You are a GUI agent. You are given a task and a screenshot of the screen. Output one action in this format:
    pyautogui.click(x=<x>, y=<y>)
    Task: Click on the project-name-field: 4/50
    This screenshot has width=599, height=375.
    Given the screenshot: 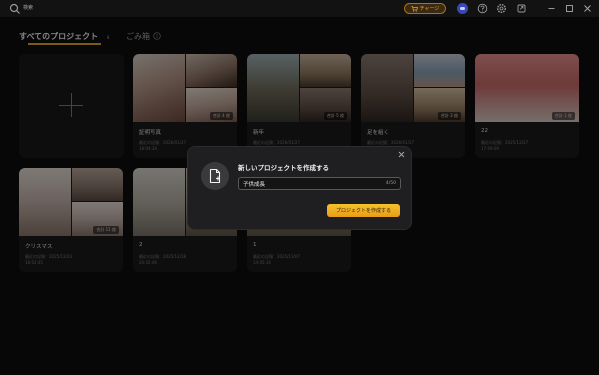 What is the action you would take?
    pyautogui.click(x=319, y=183)
    